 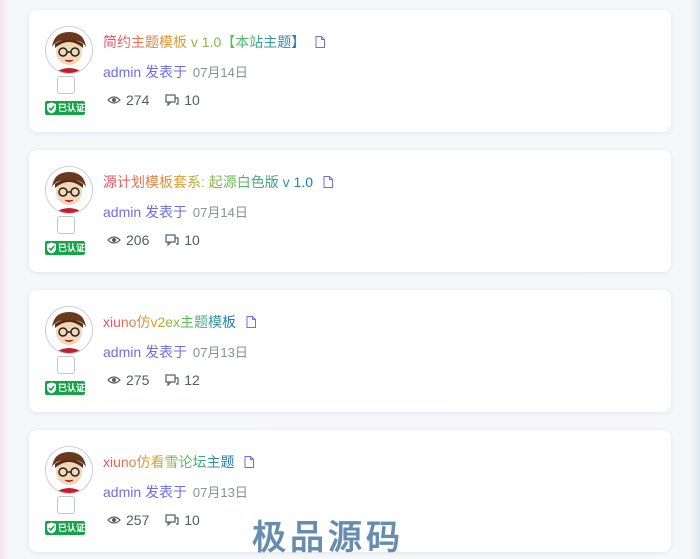 I want to click on view-count: 257, so click(x=138, y=520).